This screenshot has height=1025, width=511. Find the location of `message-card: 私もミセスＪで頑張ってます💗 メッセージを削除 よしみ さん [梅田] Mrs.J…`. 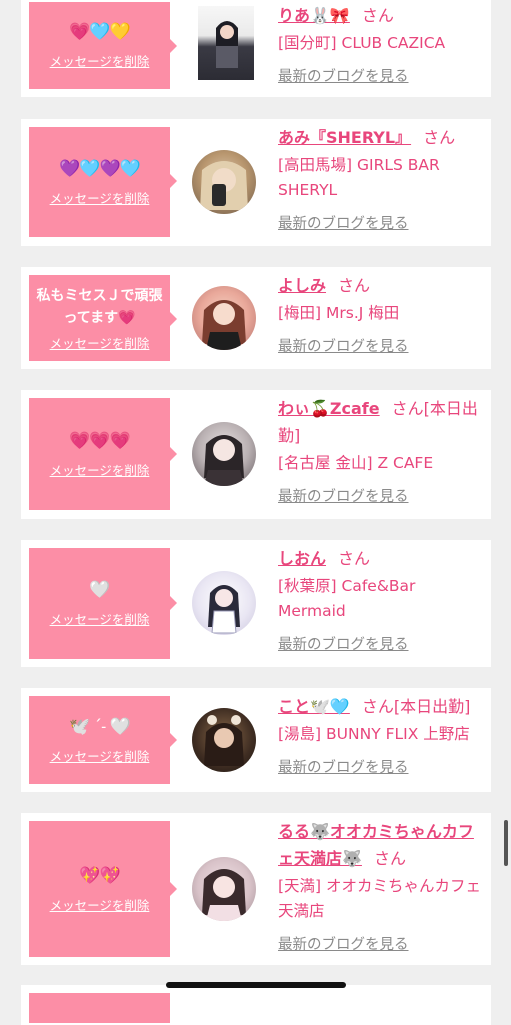

message-card: 私もミセスＪで頑張ってます💗 メッセージを削除 よしみ さん [梅田] Mrs.J… is located at coordinates (256, 318).